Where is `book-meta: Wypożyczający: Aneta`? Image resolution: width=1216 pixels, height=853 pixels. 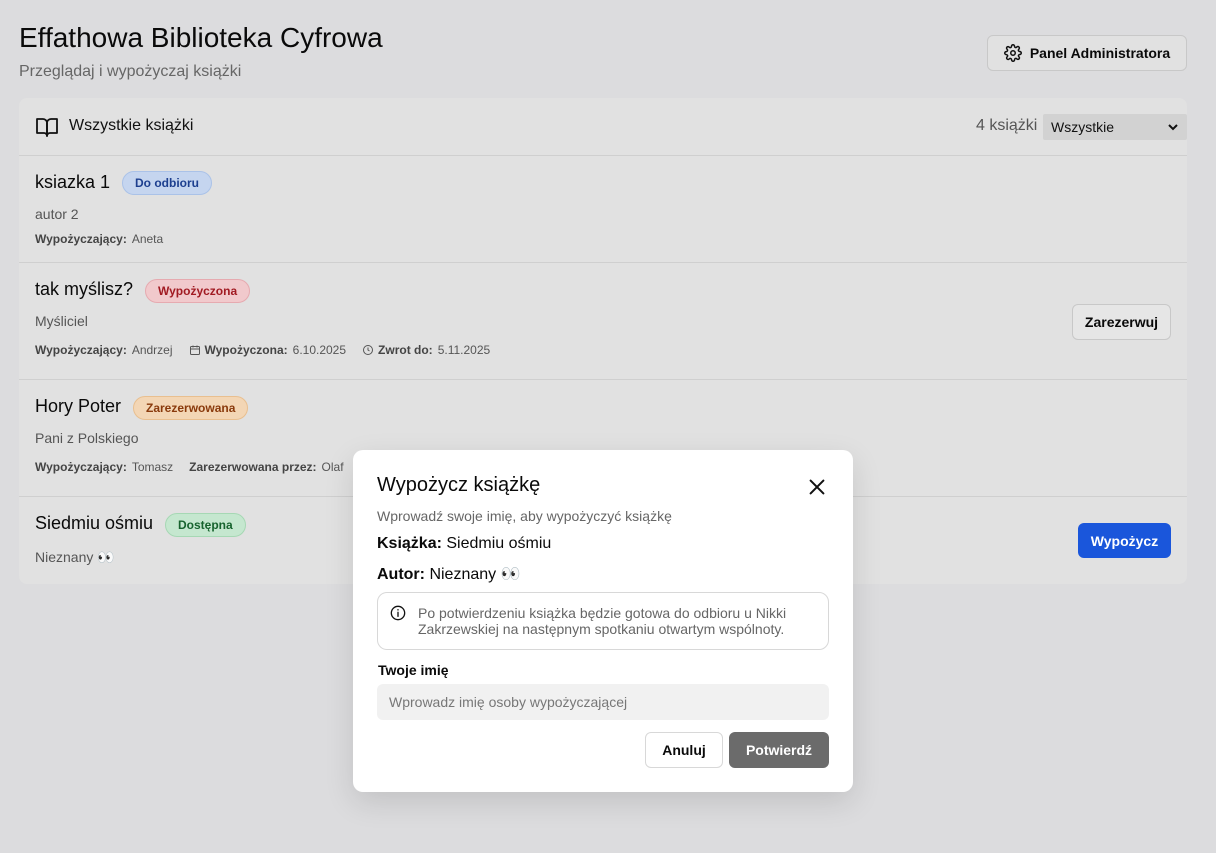
book-meta: Wypożyczający: Aneta is located at coordinates (99, 239).